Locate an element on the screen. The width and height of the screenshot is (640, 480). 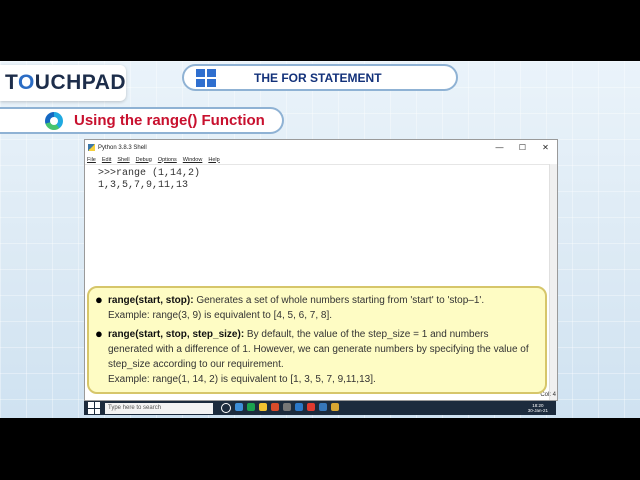
menu-shell: Shell is located at coordinates (123, 160).